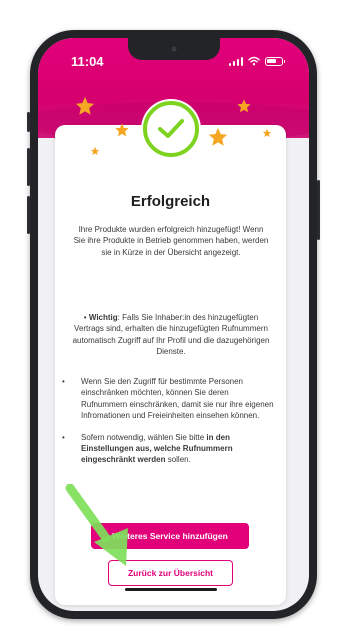  I want to click on side-button-volume-up, so click(28, 167).